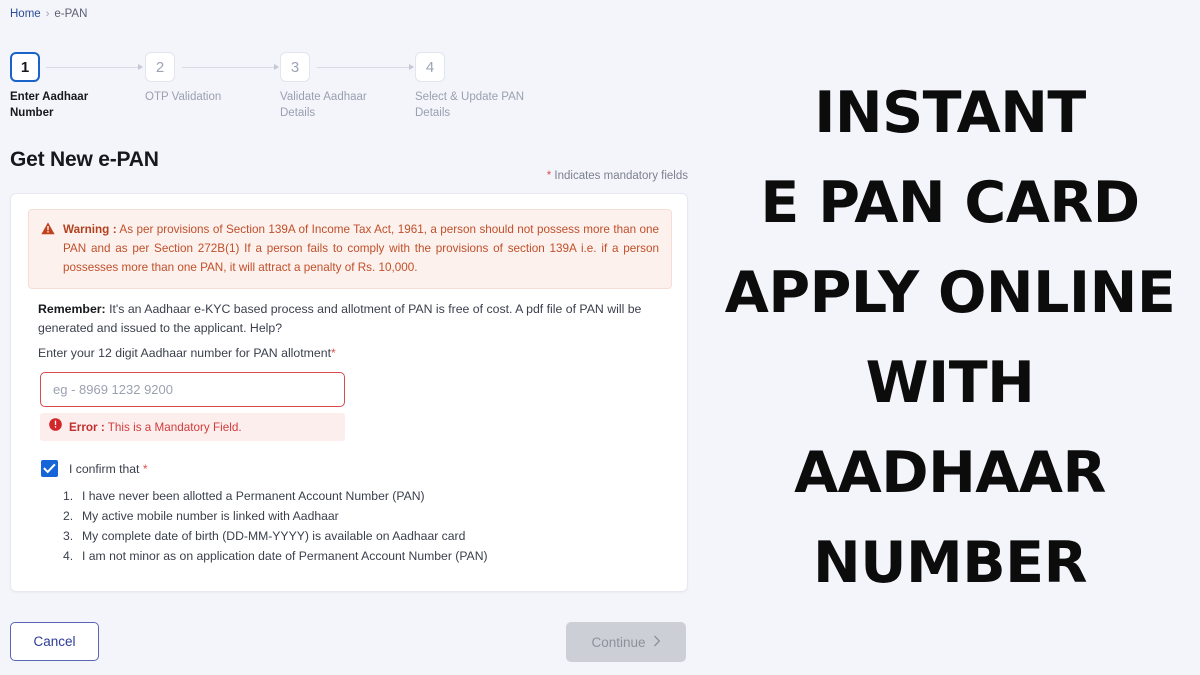 The image size is (1200, 675). I want to click on chevron-right-icon, so click(657, 642).